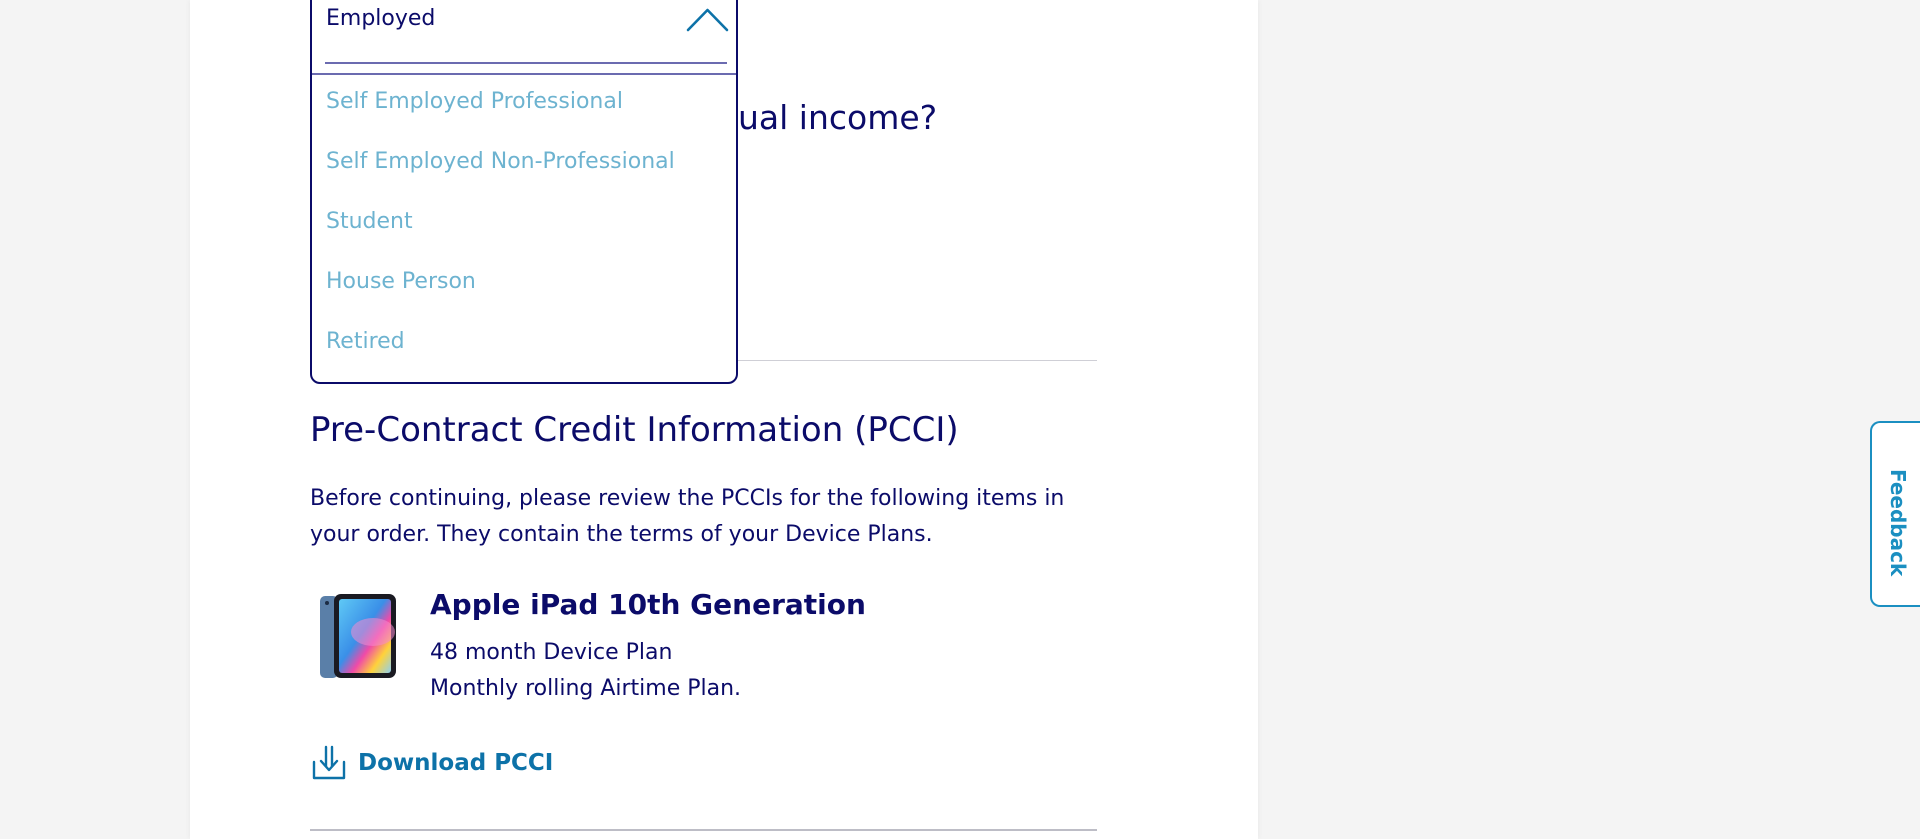 This screenshot has height=839, width=1920. Describe the element at coordinates (401, 281) in the screenshot. I see `dropdown-option: House Person` at that location.